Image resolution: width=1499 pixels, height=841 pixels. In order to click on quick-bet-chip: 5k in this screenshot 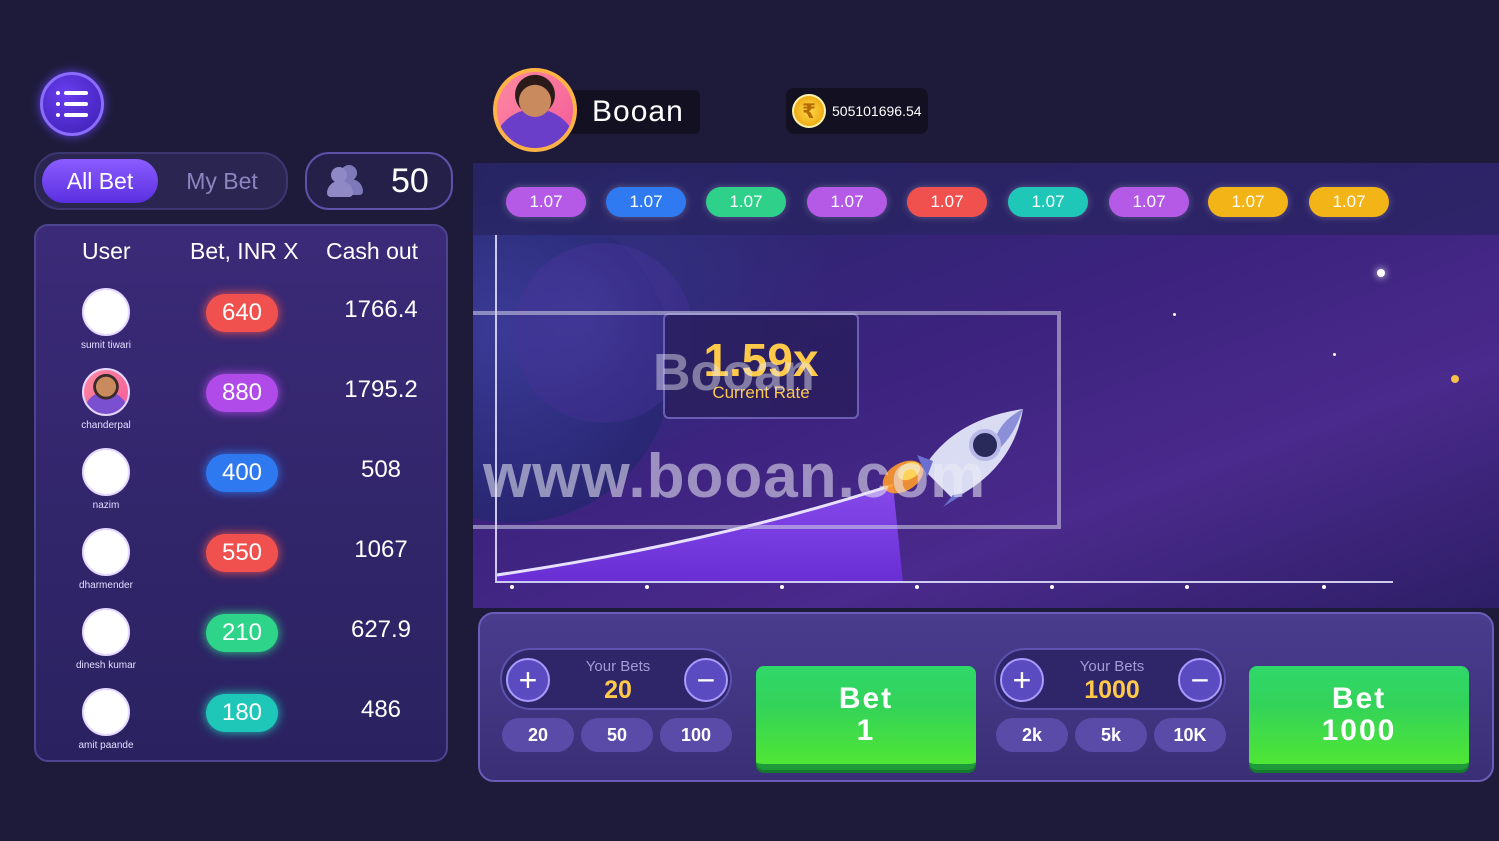, I will do `click(1111, 735)`.